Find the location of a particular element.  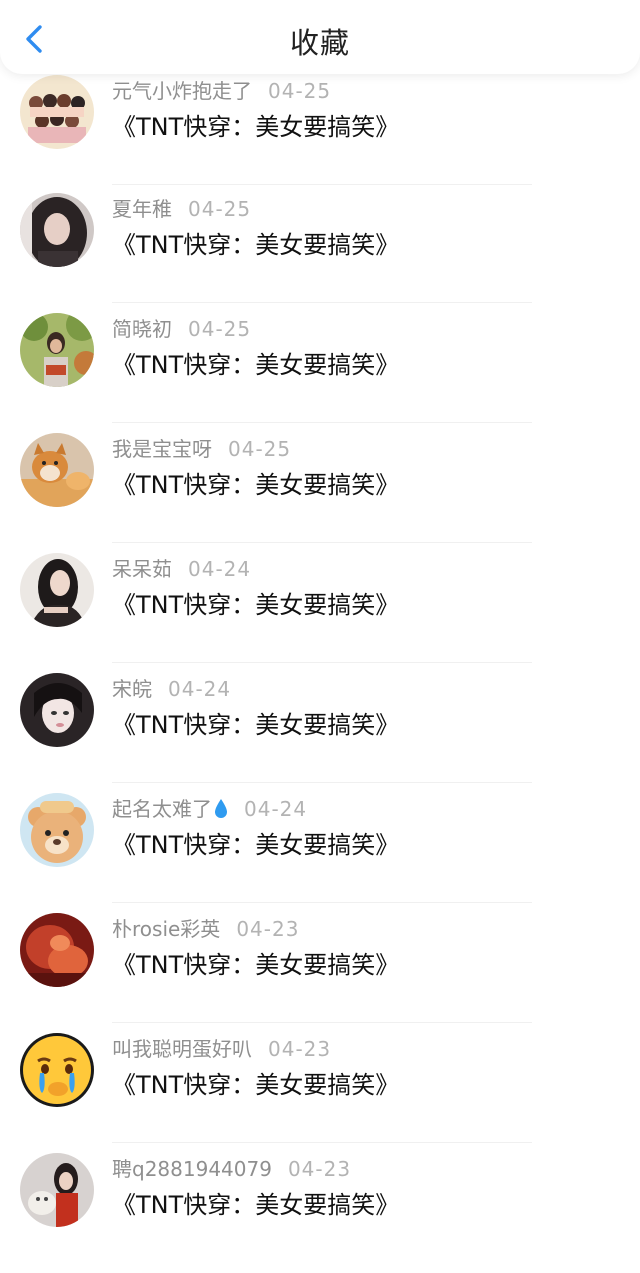

list-item: 简晓初 04-25 《TNT快穿：美女要搞笑》 is located at coordinates (320, 373).